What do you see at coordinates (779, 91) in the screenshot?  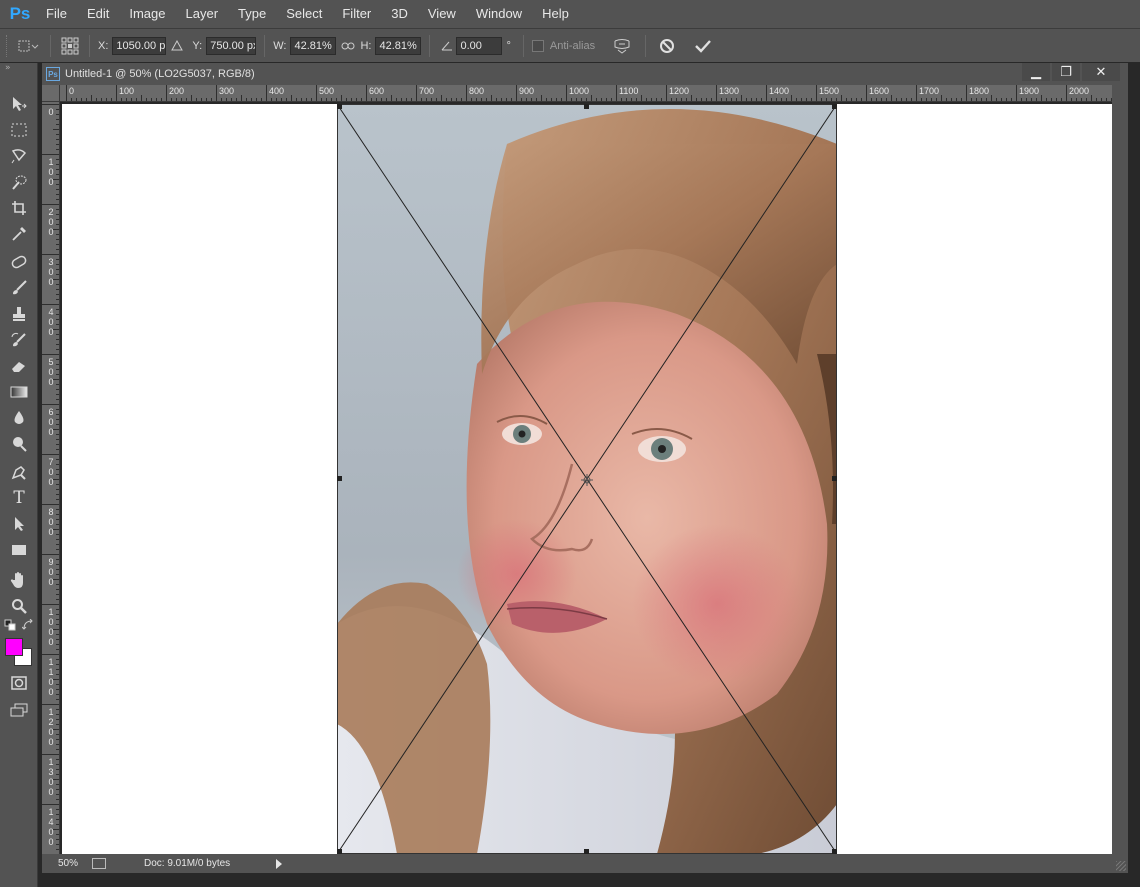 I see `ruler-h-label: 1400` at bounding box center [779, 91].